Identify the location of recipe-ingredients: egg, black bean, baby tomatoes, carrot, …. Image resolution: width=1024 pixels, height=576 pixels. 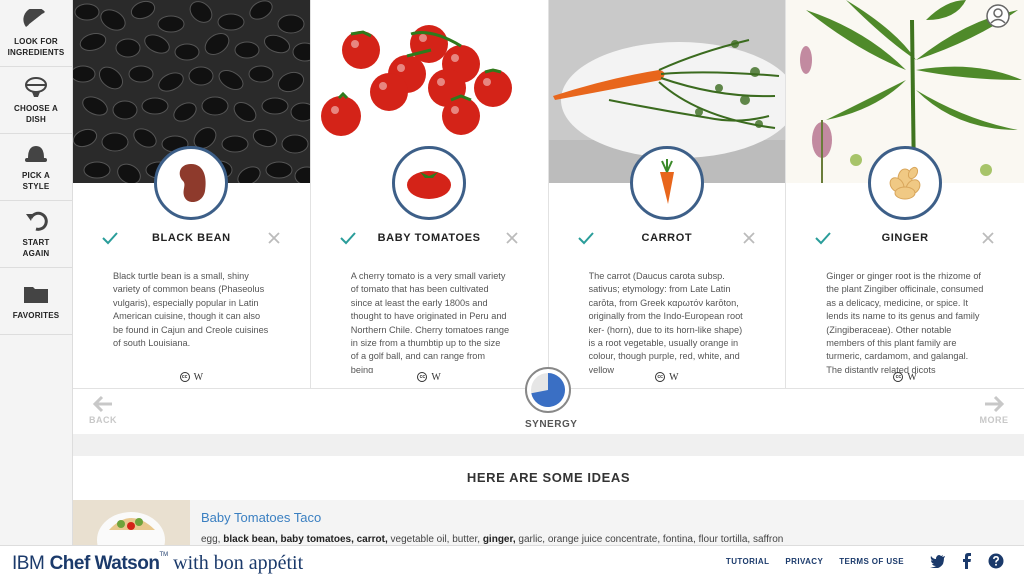
(492, 539).